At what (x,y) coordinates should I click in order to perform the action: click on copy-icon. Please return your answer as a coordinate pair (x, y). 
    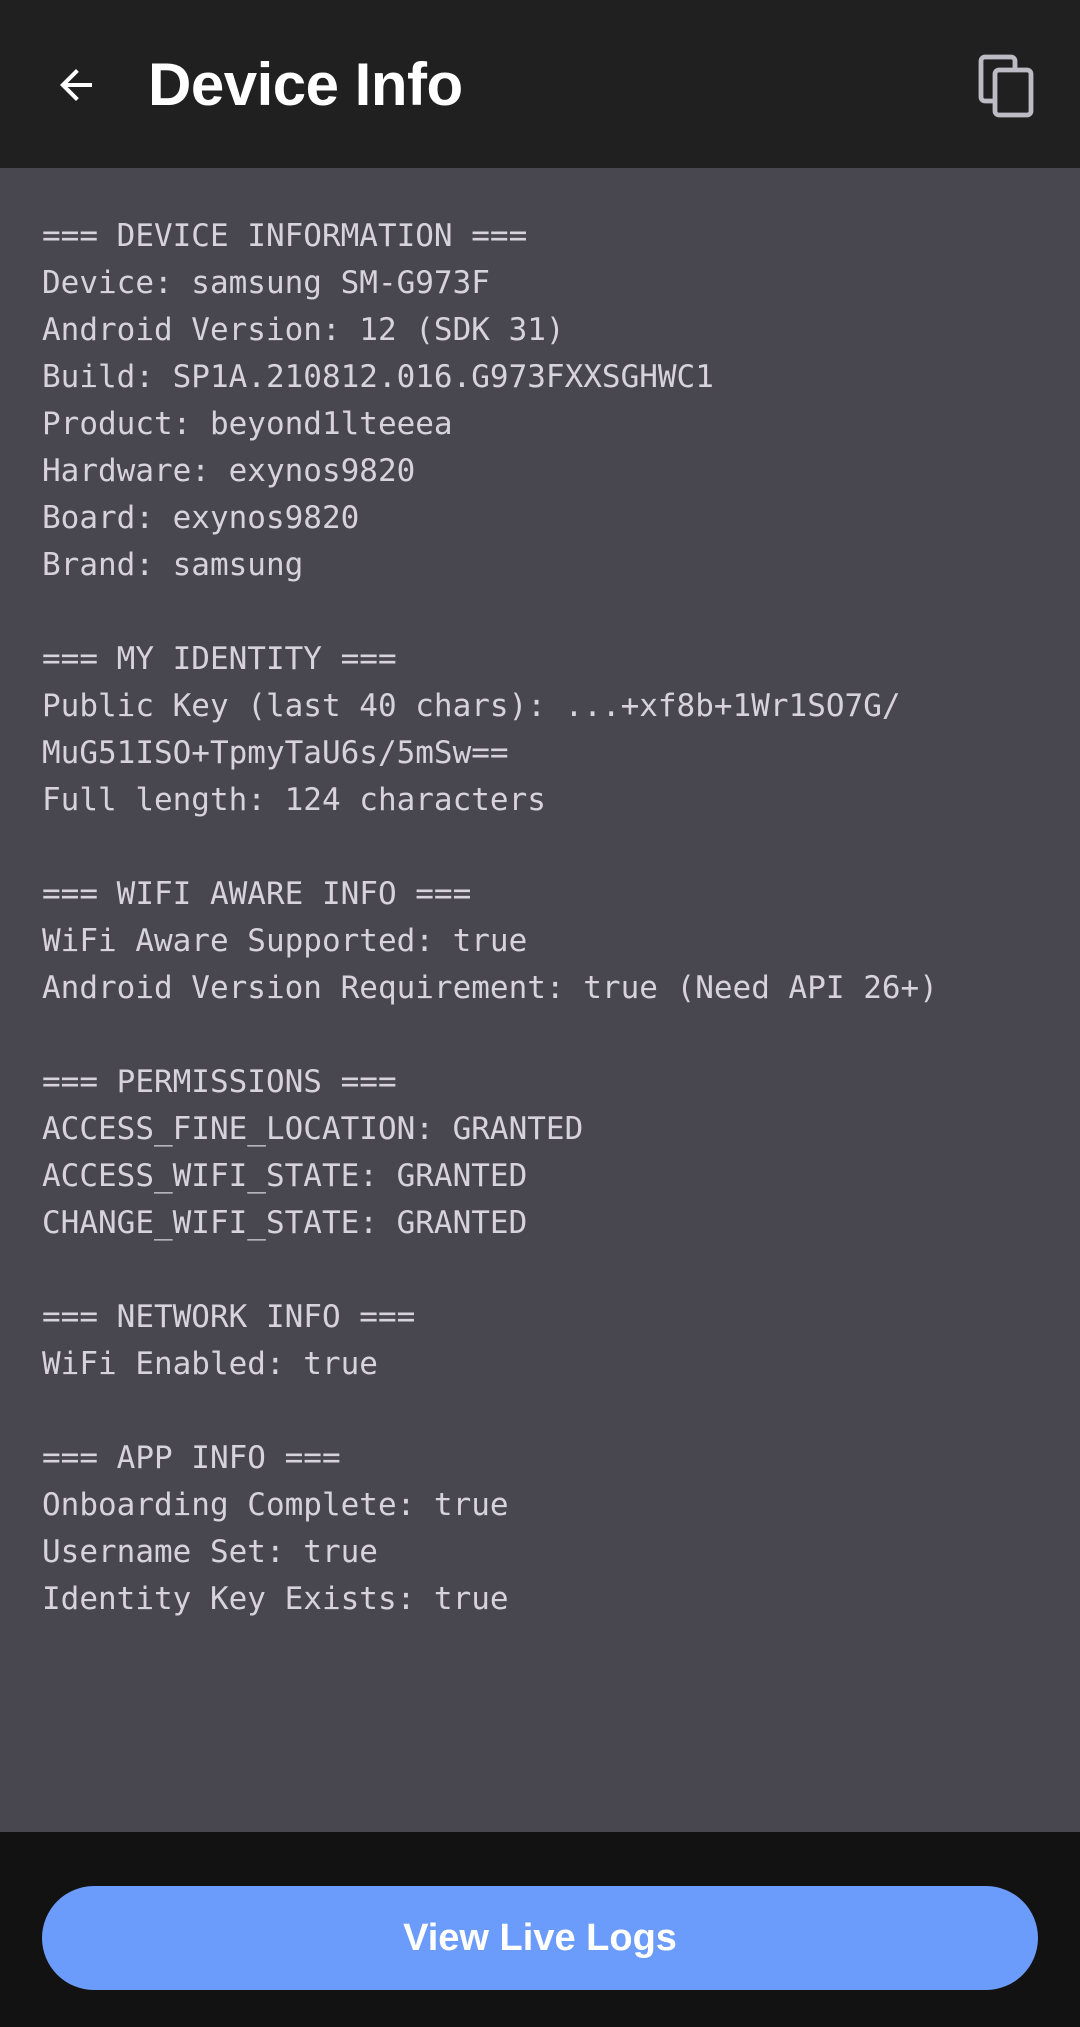
    Looking at the image, I should click on (1006, 86).